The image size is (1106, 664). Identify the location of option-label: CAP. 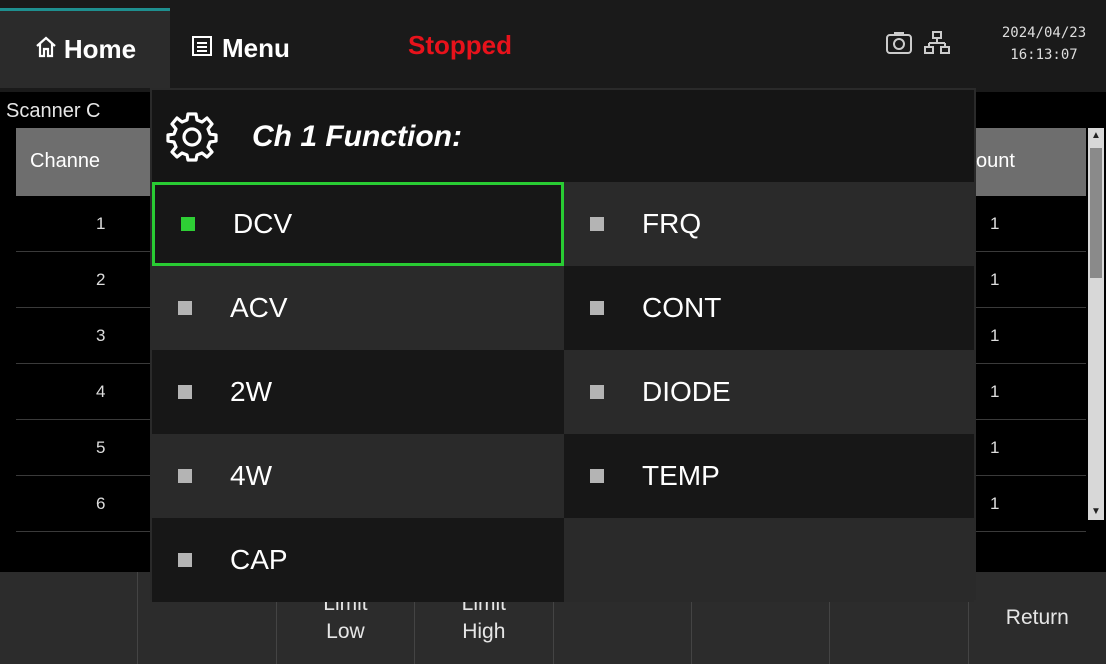
(259, 559).